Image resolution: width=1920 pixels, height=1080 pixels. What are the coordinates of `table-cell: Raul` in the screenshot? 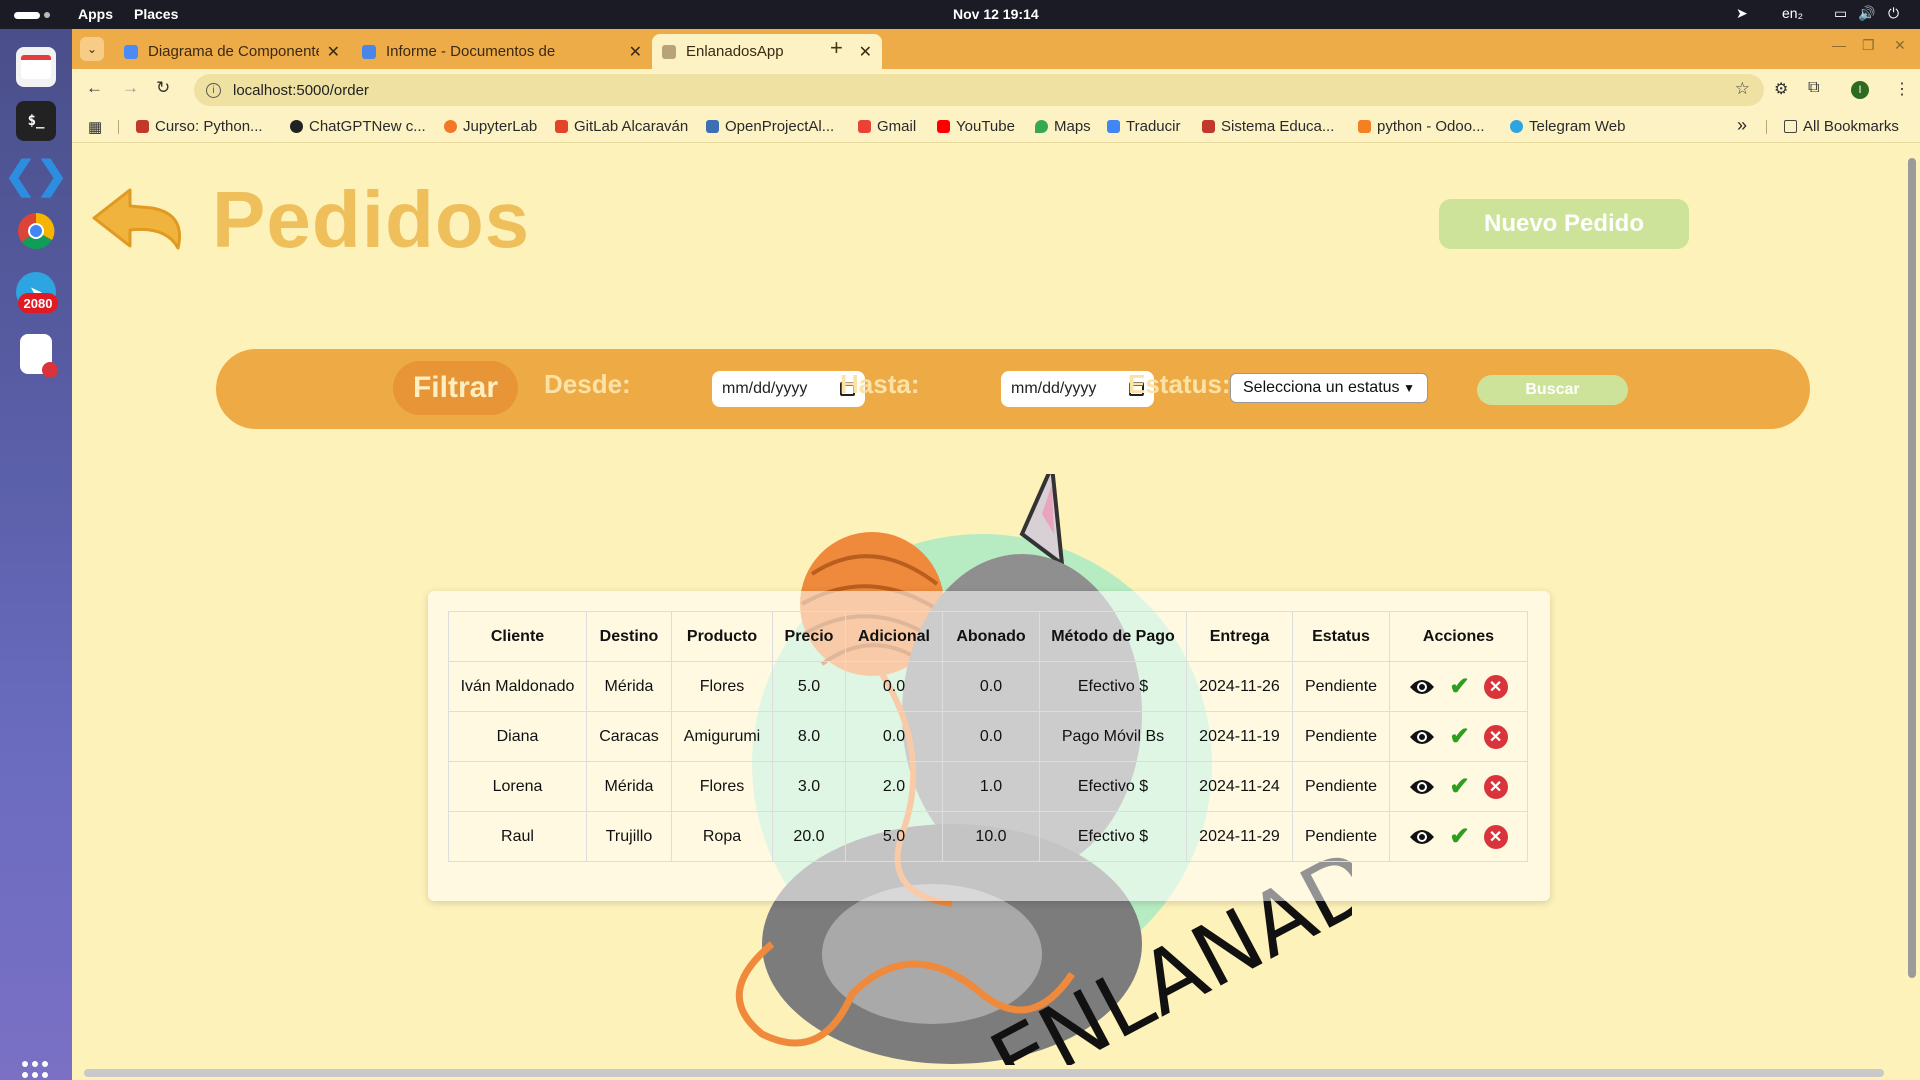 It's located at (517, 836).